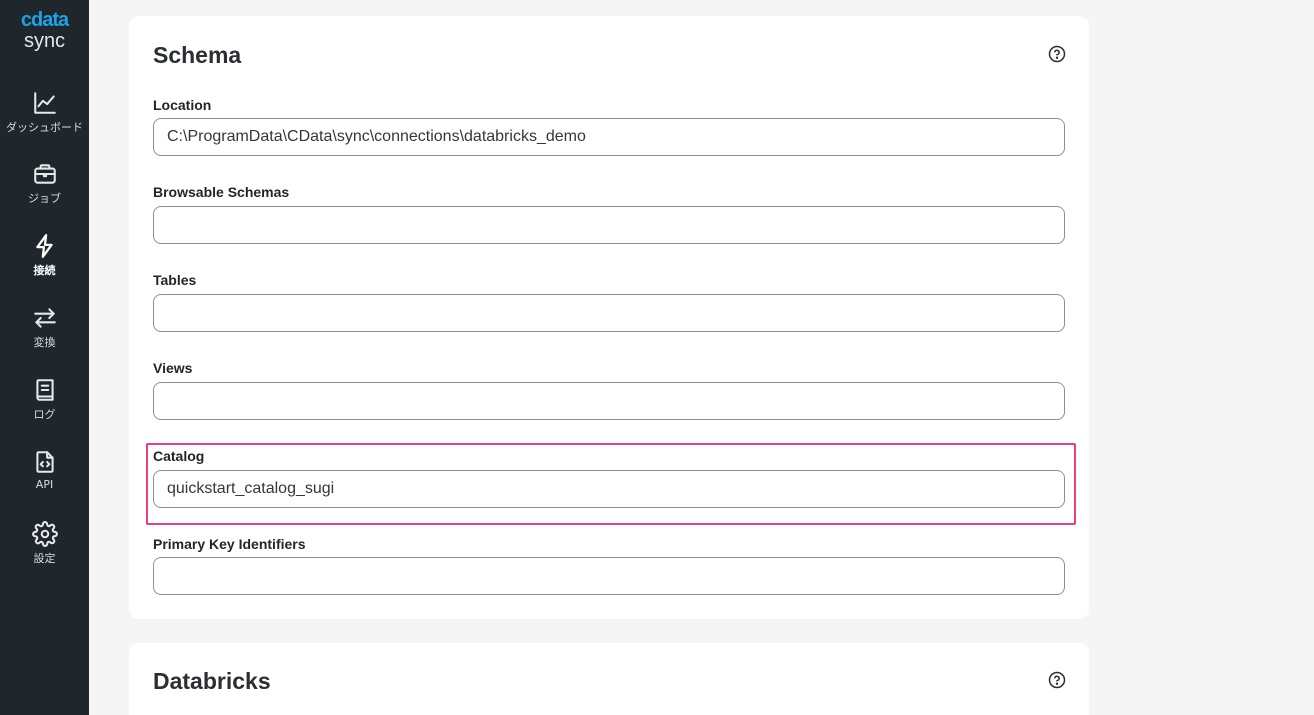 Image resolution: width=1314 pixels, height=715 pixels. I want to click on chart-line-icon, so click(44, 103).